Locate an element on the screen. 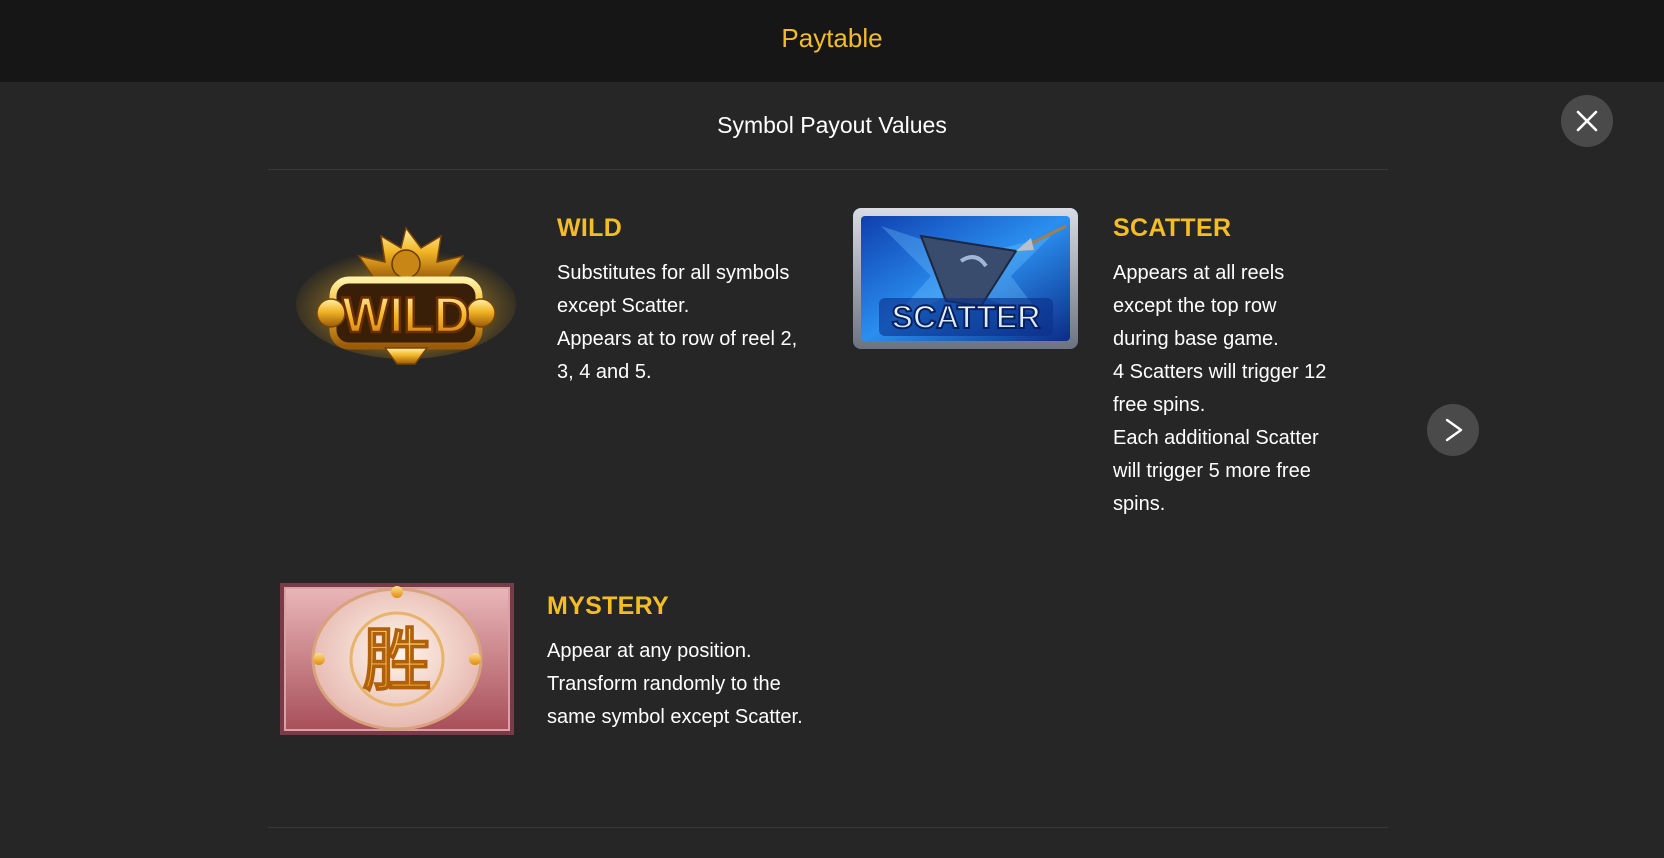 The height and width of the screenshot is (858, 1664). scatter-desc-line: will trigger 5 more free is located at coordinates (1212, 471).